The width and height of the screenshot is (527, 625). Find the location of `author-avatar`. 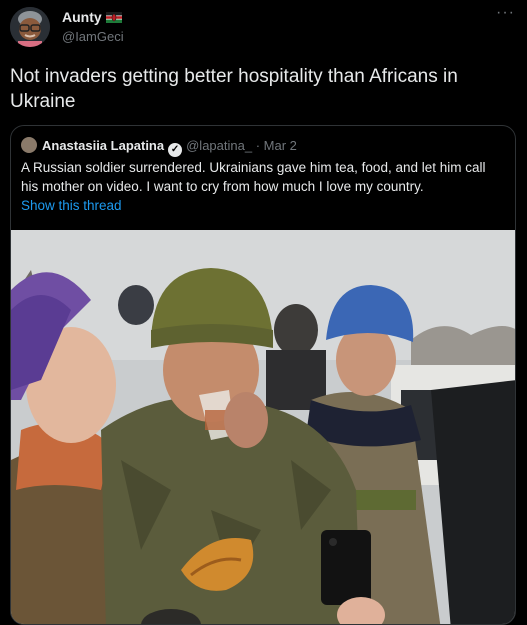

author-avatar is located at coordinates (30, 27).